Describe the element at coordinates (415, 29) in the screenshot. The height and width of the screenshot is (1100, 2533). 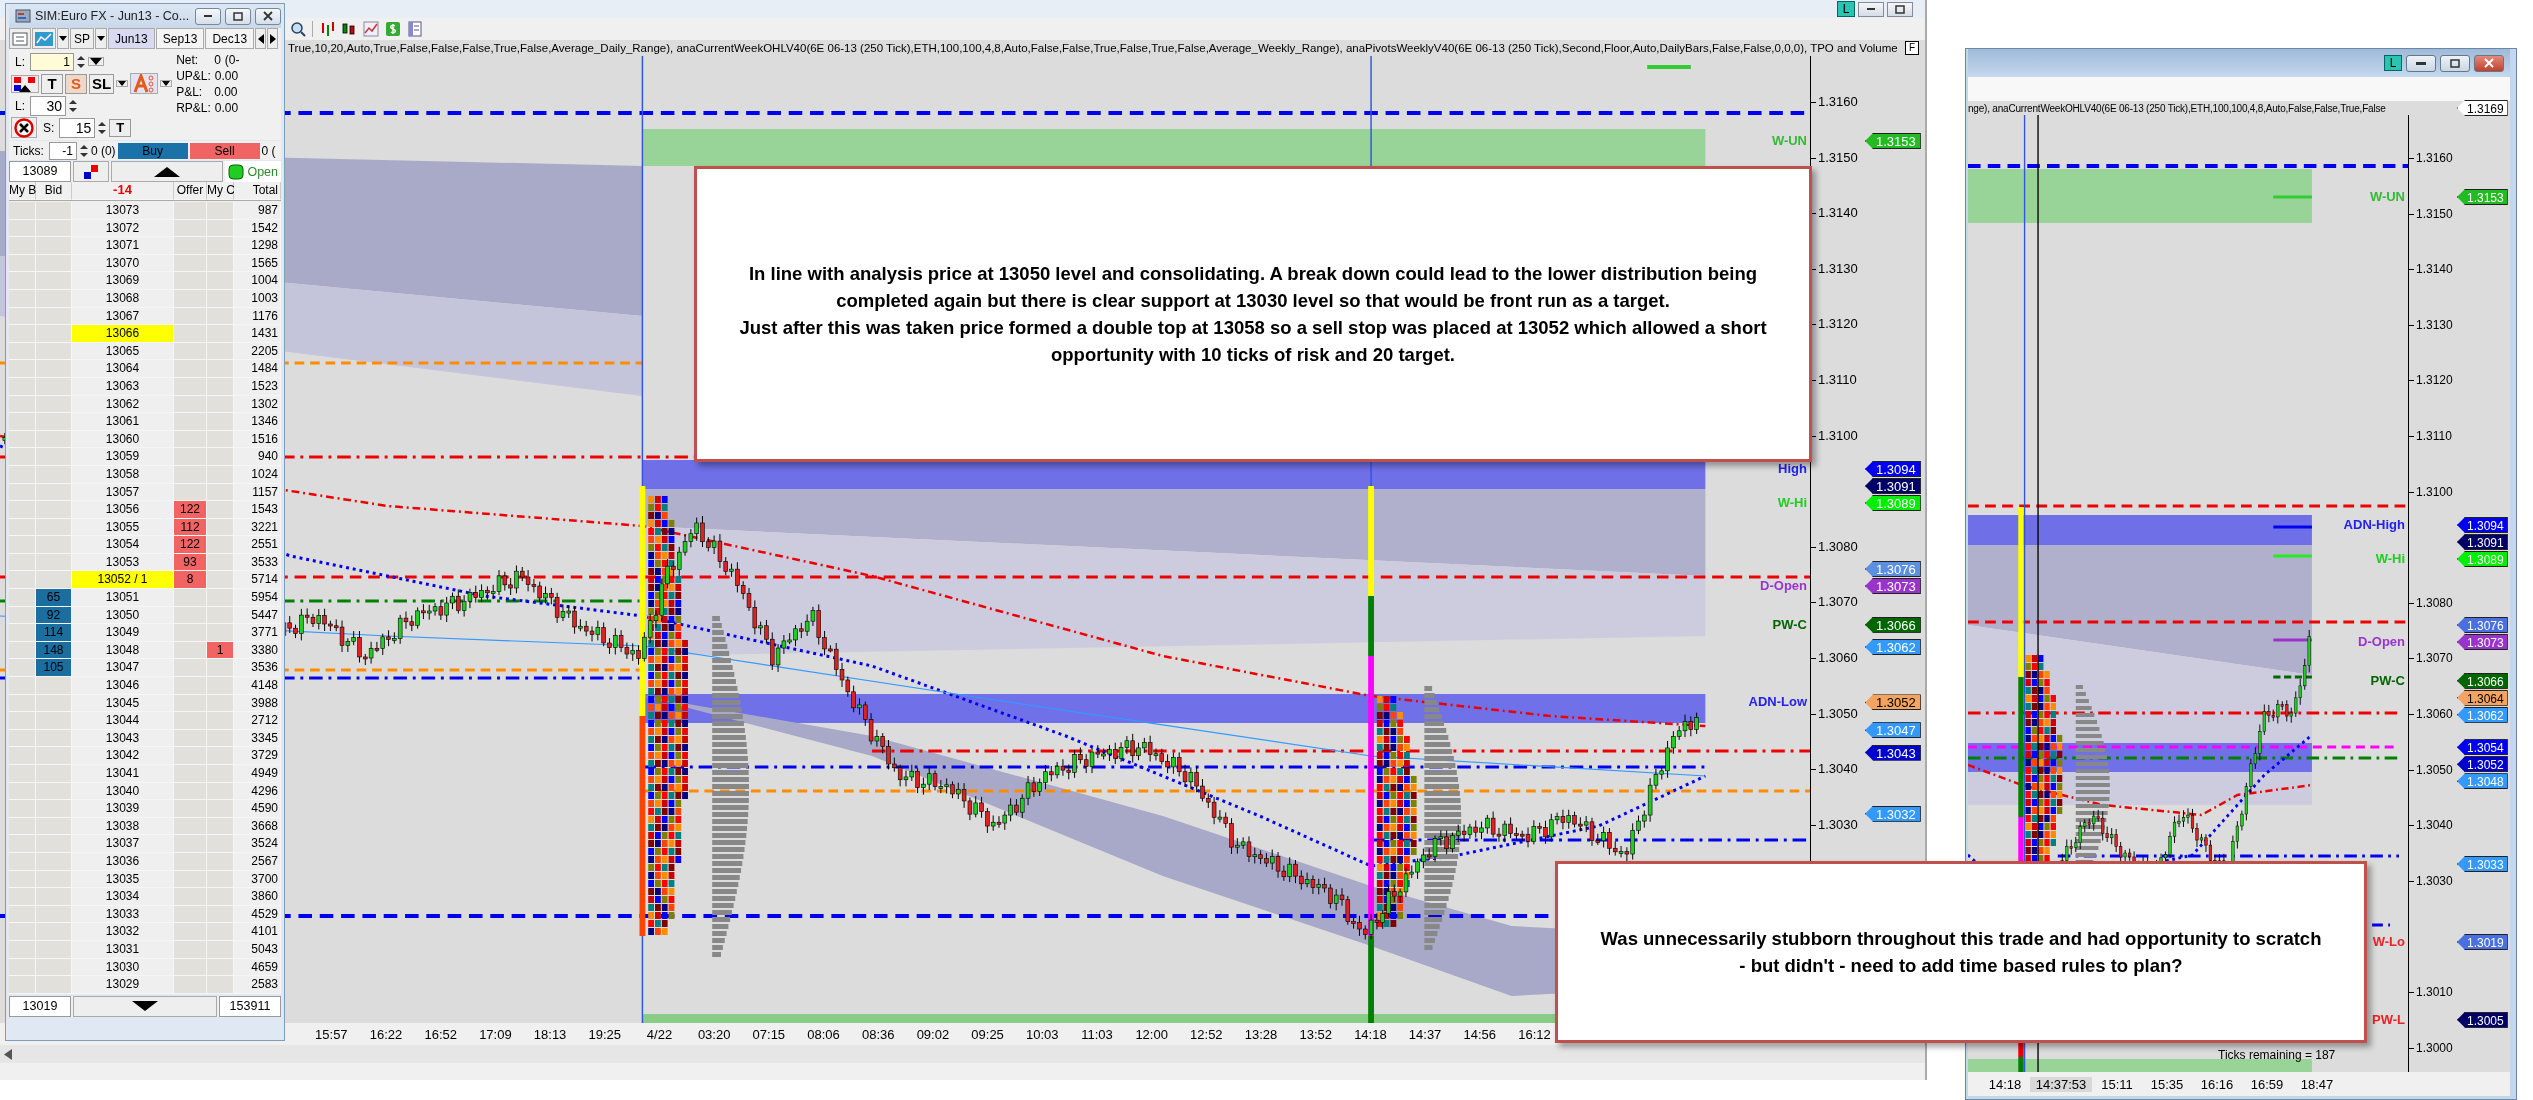
I see `properties-icon` at that location.